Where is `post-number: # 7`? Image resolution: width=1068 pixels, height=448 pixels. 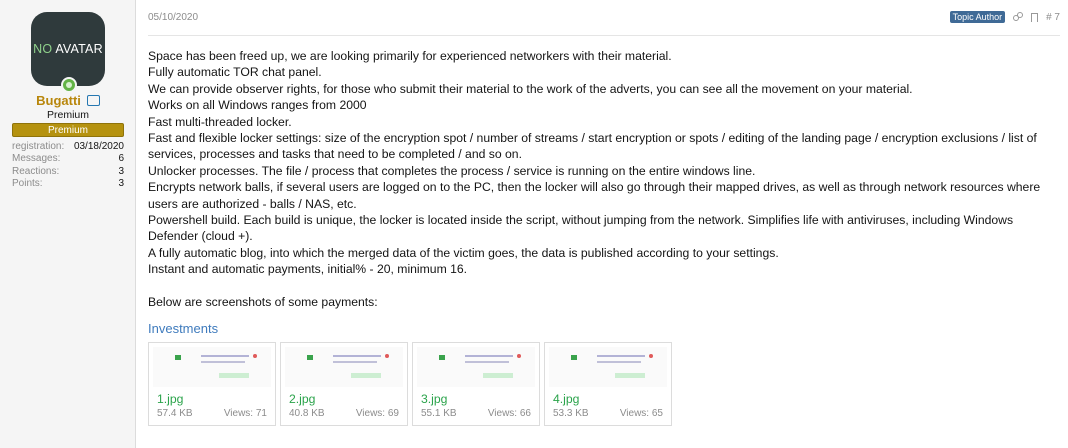 post-number: # 7 is located at coordinates (1053, 17).